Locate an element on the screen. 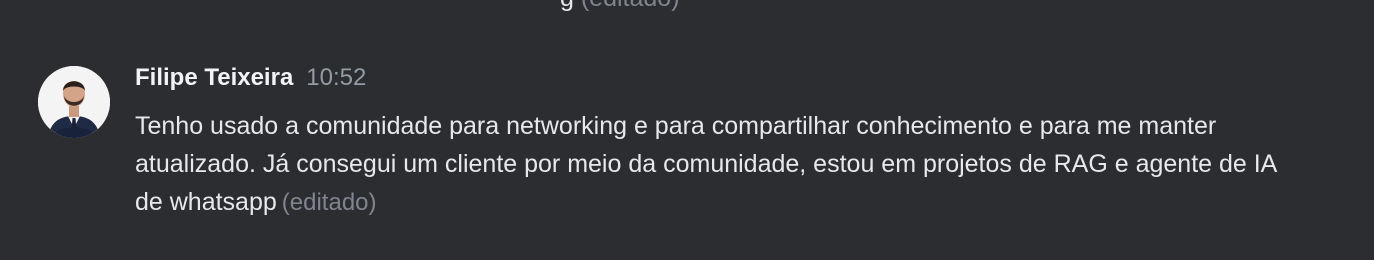 The width and height of the screenshot is (1374, 260). previous-message-text: g is located at coordinates (567, 6).